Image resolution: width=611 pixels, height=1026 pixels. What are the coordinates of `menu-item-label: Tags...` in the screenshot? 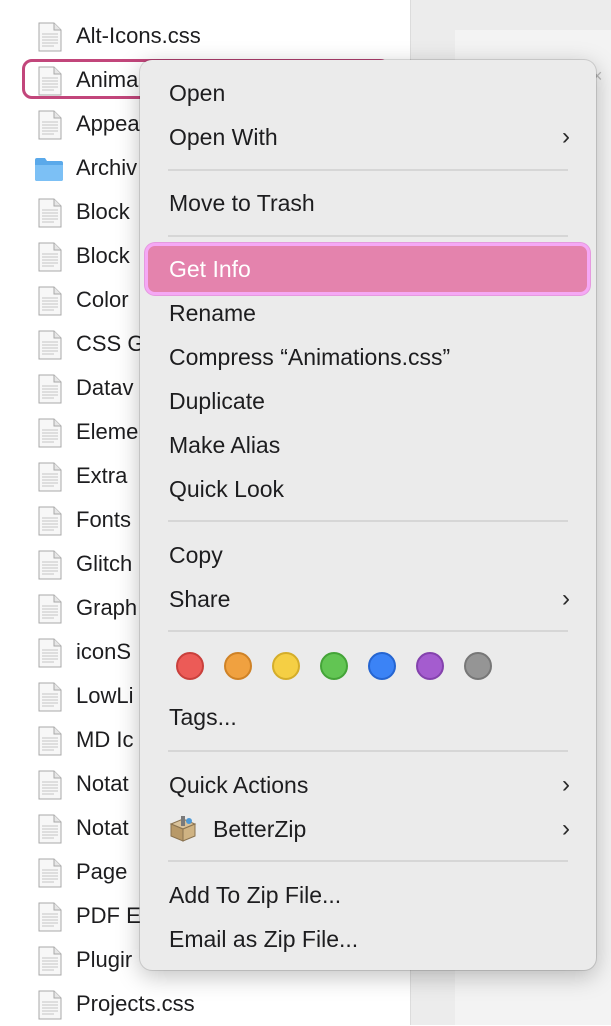 It's located at (203, 717).